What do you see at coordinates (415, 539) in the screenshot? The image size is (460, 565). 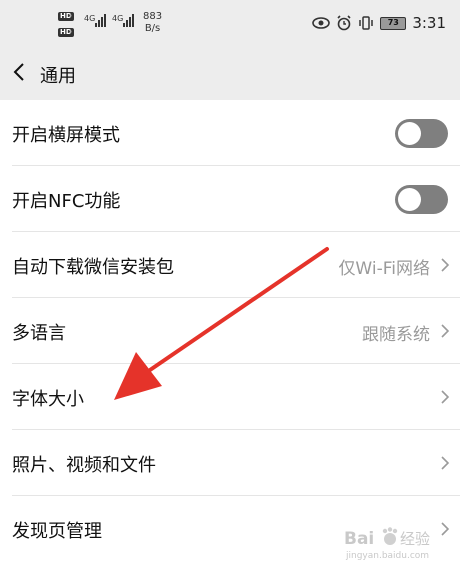 I see `watermark-brand-cn: 经验` at bounding box center [415, 539].